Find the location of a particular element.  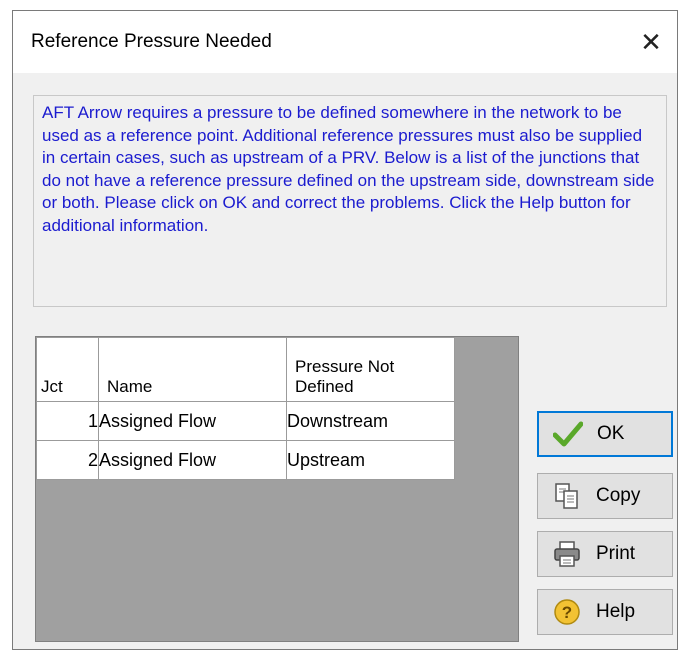

title-bar: Reference Pressure Needed ✕ is located at coordinates (345, 42).